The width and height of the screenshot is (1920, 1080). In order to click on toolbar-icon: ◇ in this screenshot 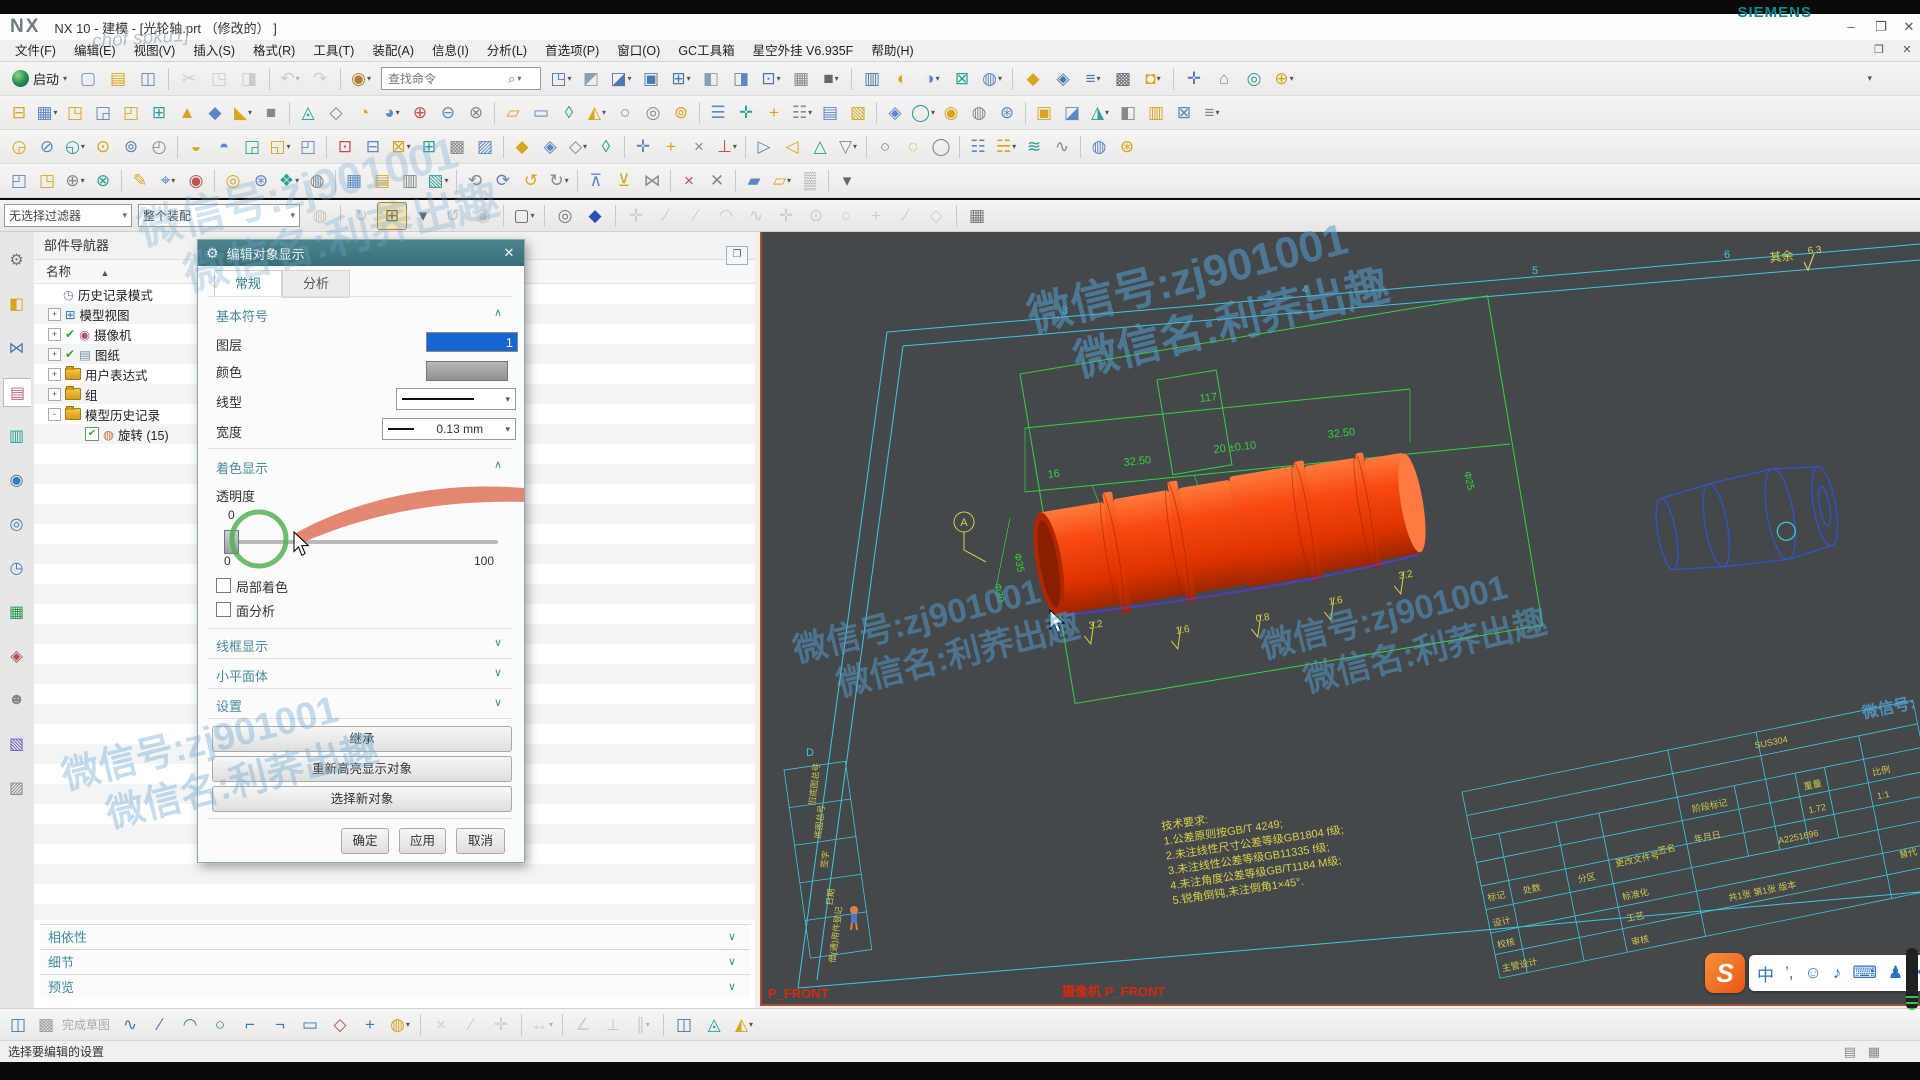, I will do `click(336, 113)`.